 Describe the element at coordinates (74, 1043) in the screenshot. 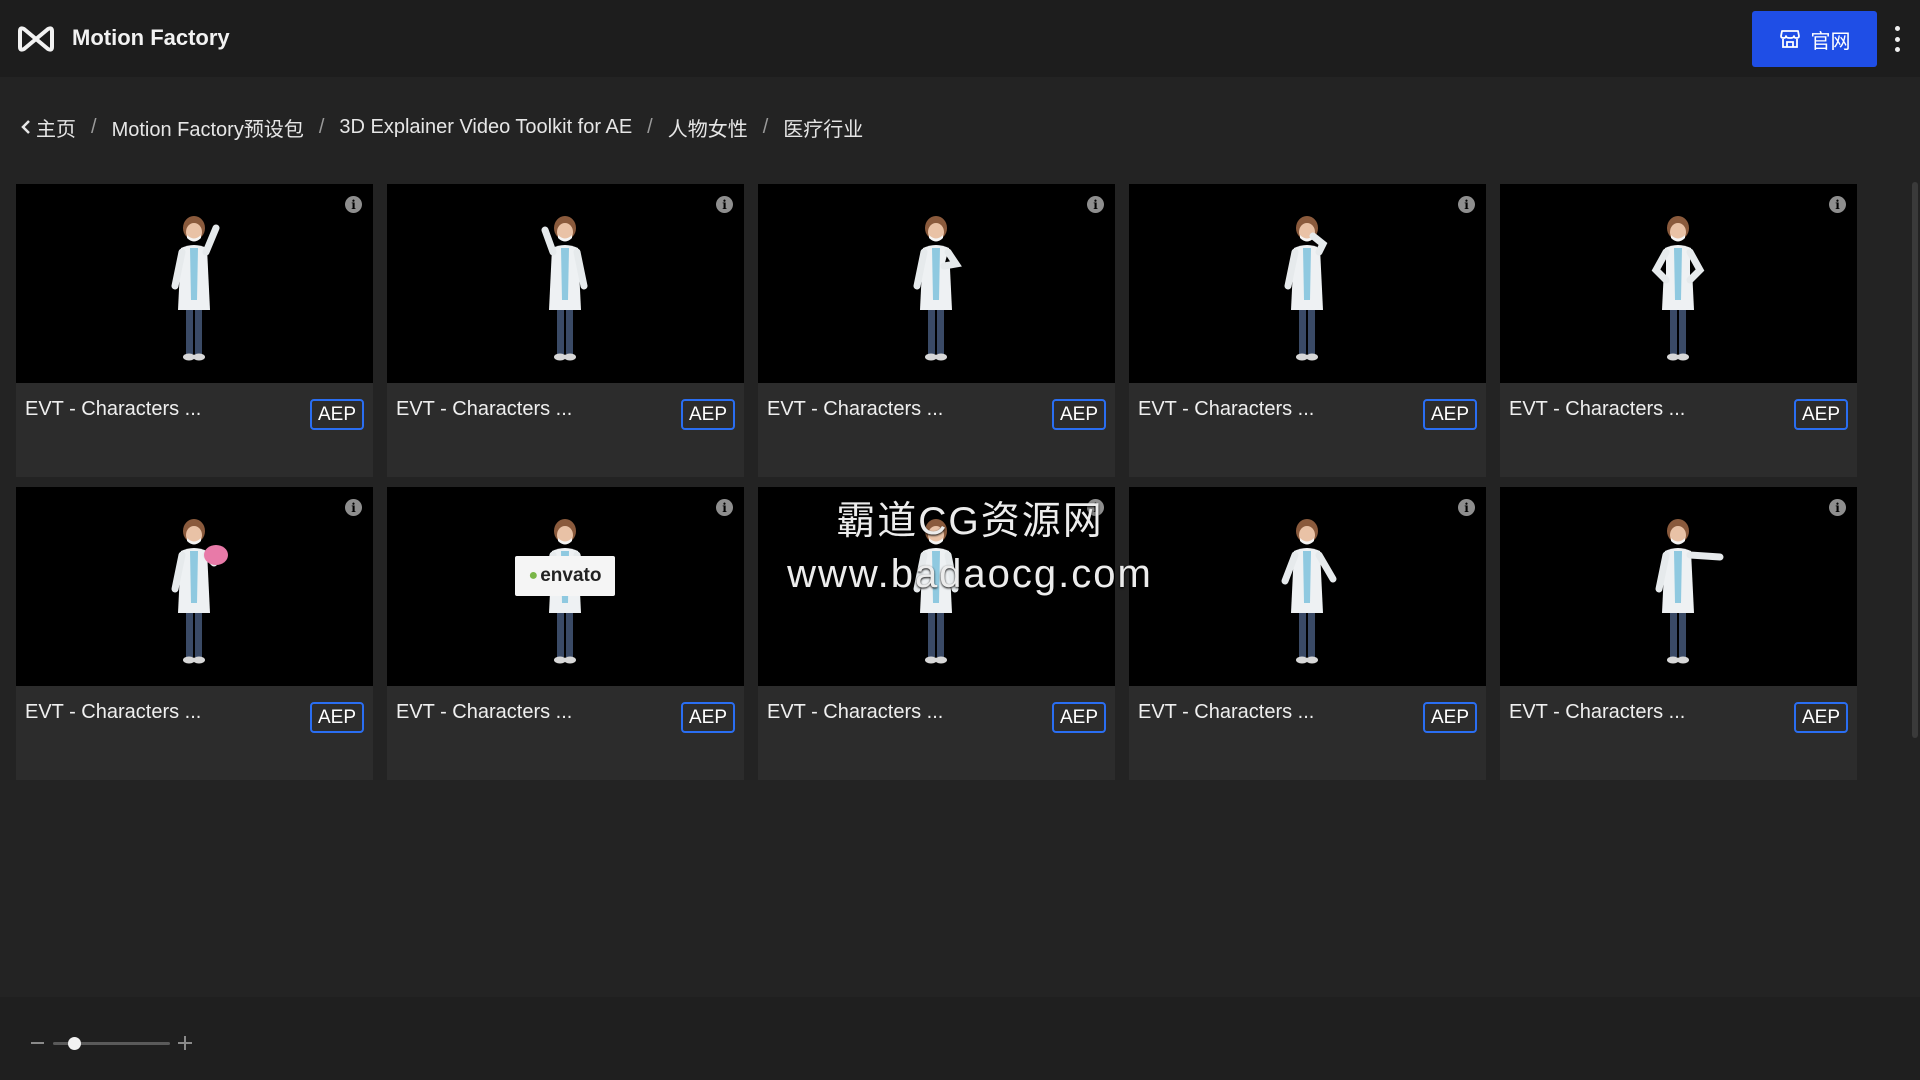

I see `zoom-slider-knob` at that location.